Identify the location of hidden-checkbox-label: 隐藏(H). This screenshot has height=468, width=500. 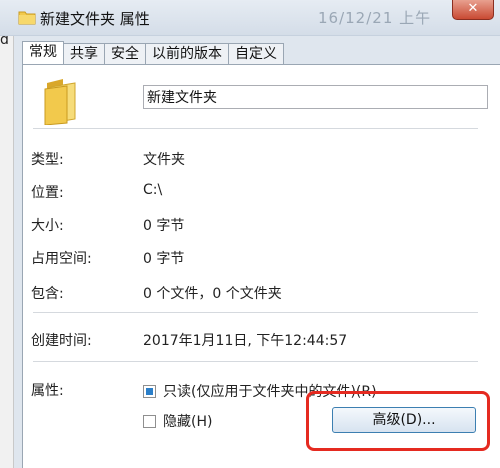
(187, 421).